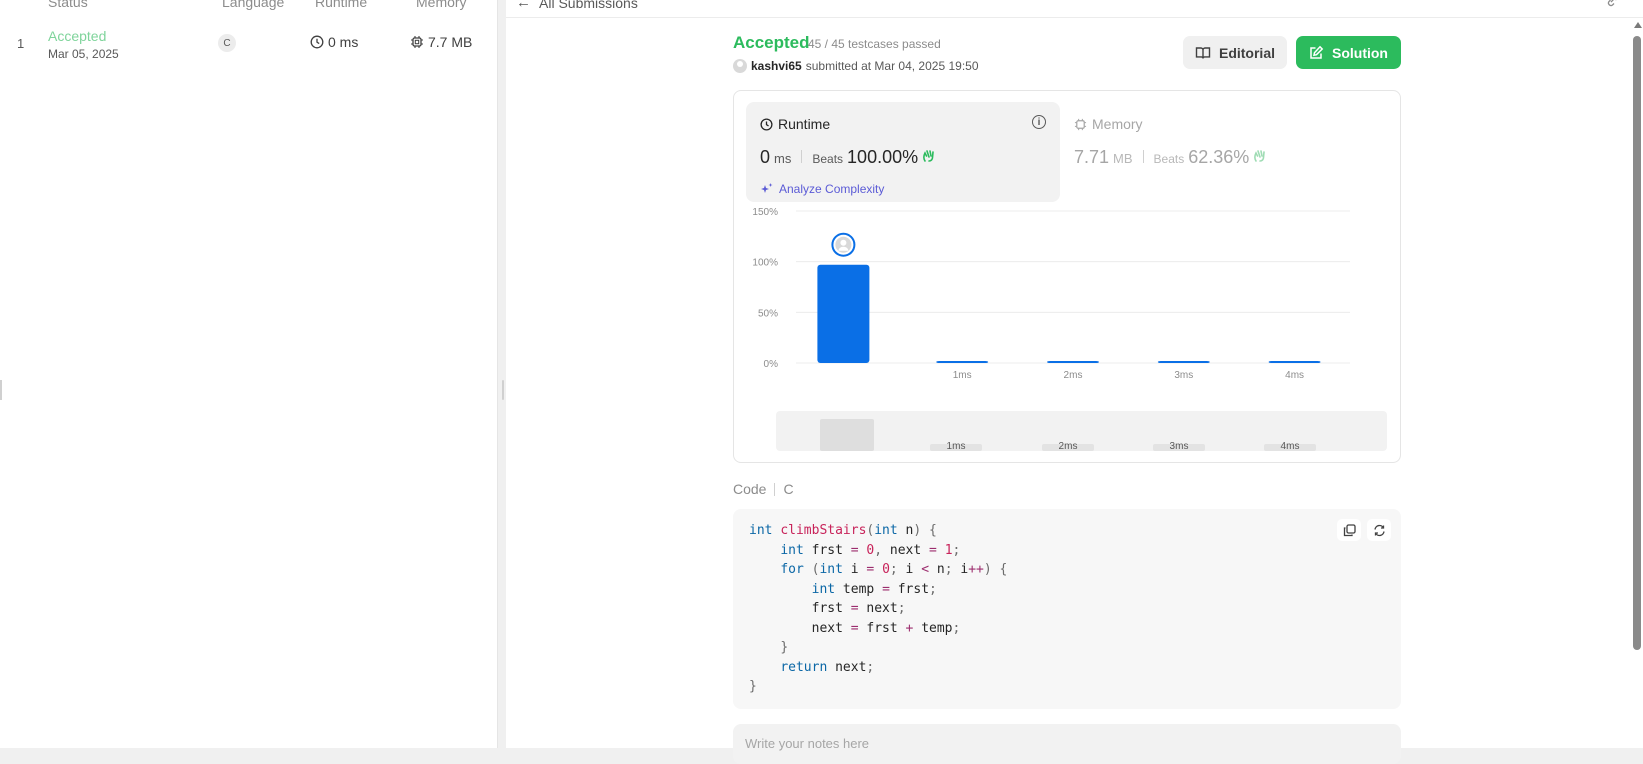 The image size is (1643, 764). What do you see at coordinates (740, 66) in the screenshot?
I see `avatar` at bounding box center [740, 66].